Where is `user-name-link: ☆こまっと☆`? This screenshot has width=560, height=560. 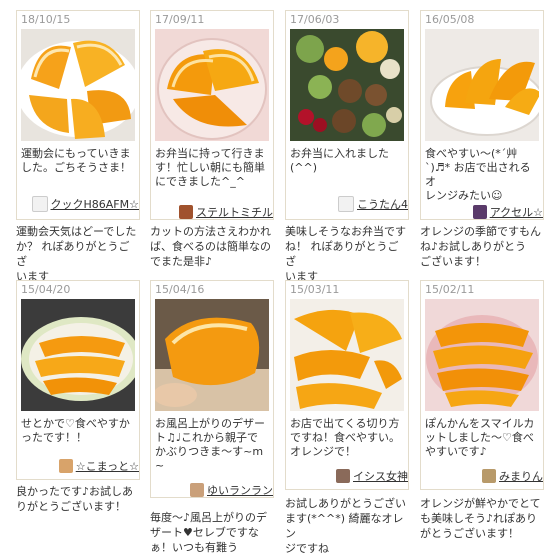
user-name-link: ☆こまっと☆ is located at coordinates (107, 466).